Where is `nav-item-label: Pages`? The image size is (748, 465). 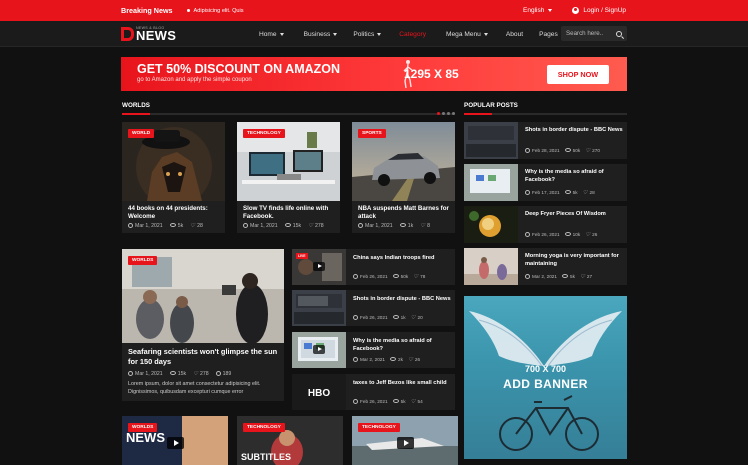
nav-item-label: Pages is located at coordinates (548, 34).